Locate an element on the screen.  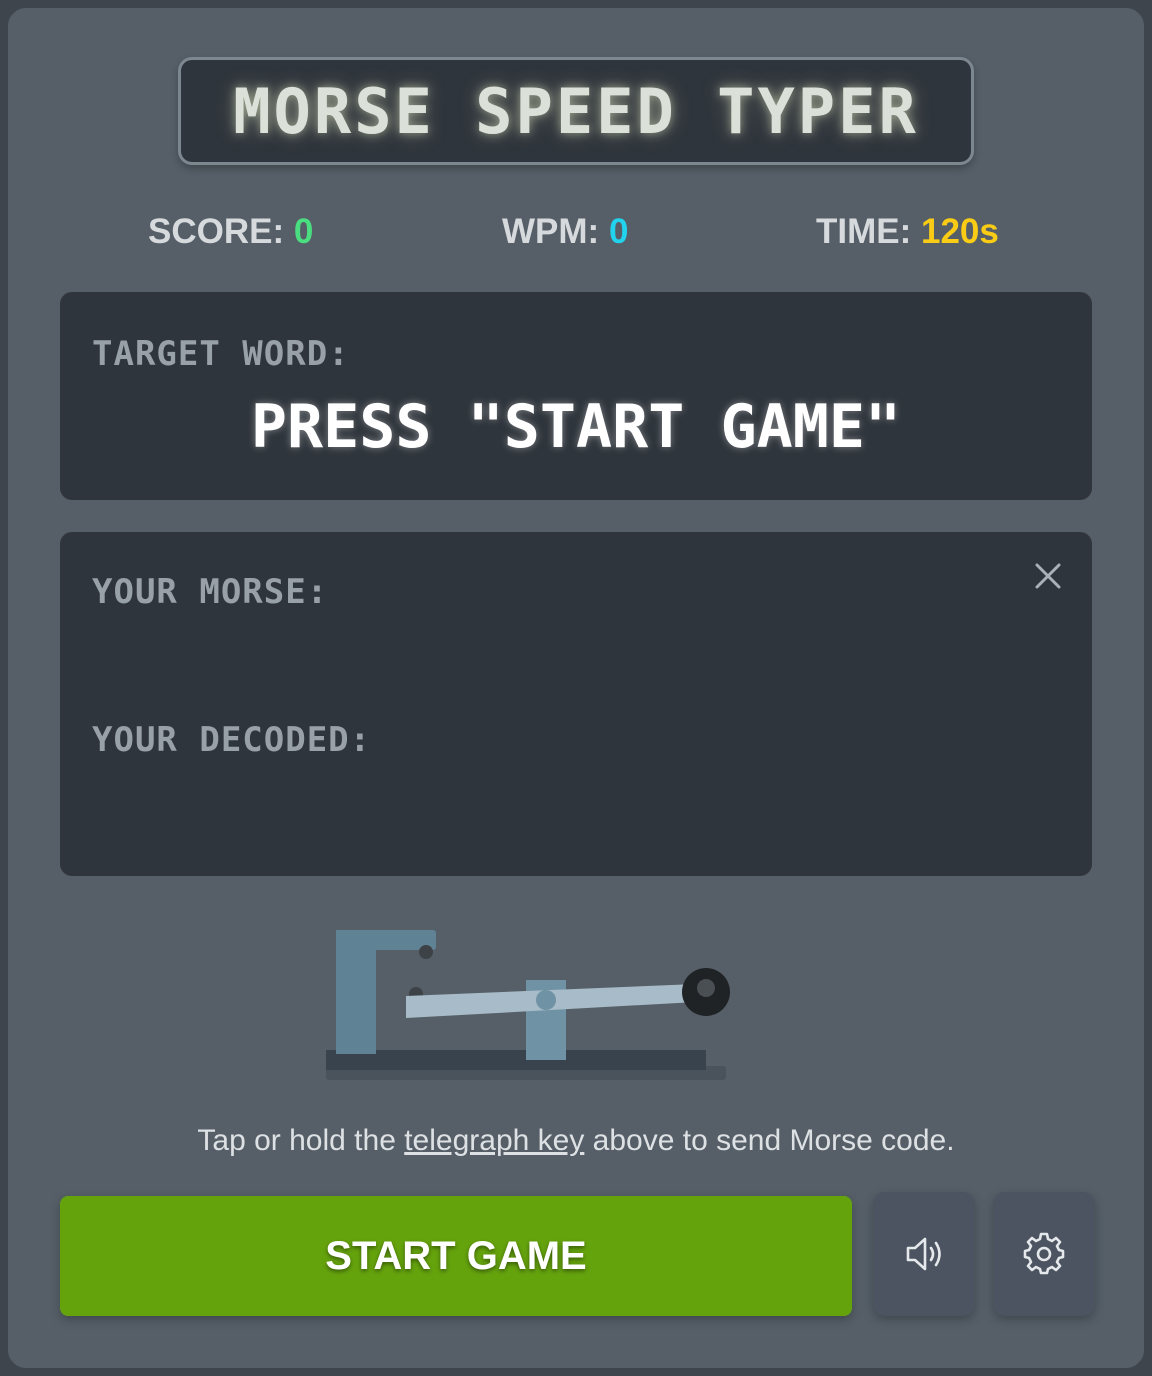
decoded-label: YOUR DECODED: is located at coordinates (232, 740).